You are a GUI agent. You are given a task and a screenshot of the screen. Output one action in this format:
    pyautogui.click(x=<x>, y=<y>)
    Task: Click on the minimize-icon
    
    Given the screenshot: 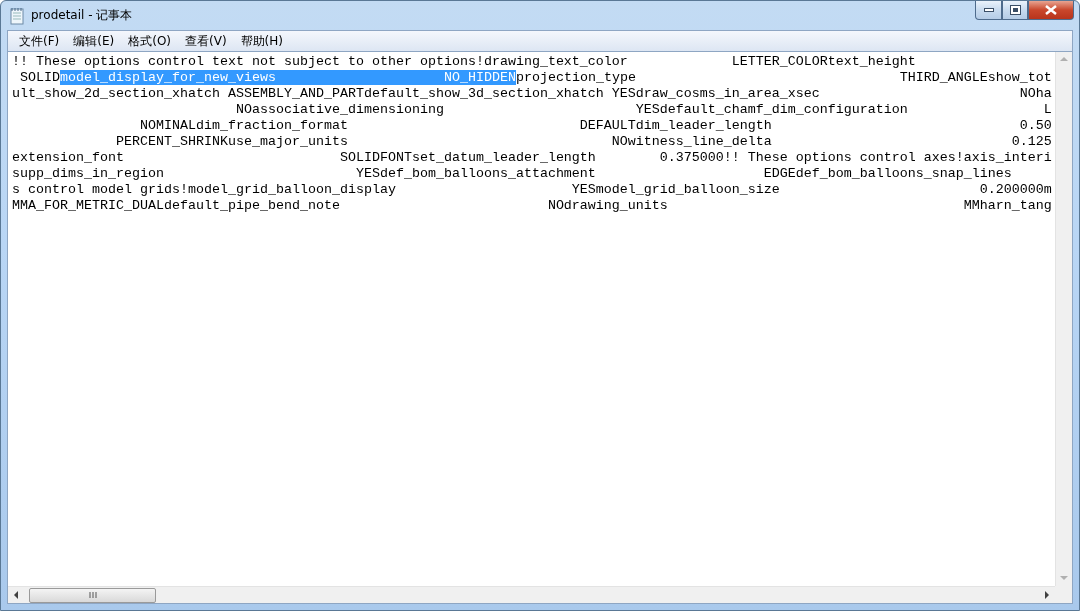 What is the action you would take?
    pyautogui.click(x=988, y=10)
    